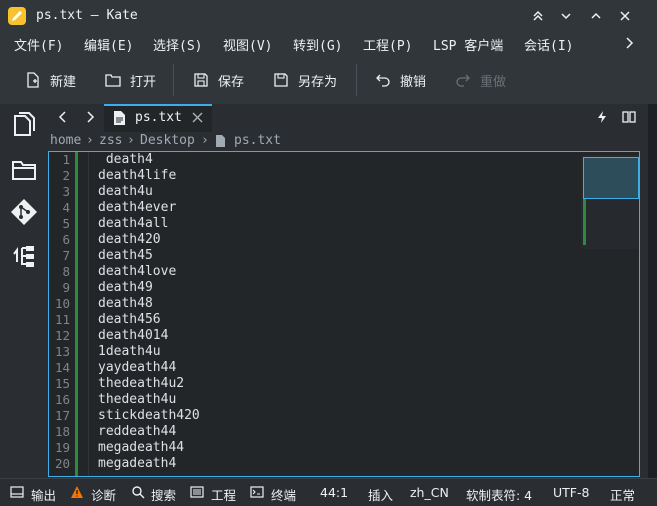 The image size is (657, 506). Describe the element at coordinates (257, 492) in the screenshot. I see `terminal-icon` at that location.